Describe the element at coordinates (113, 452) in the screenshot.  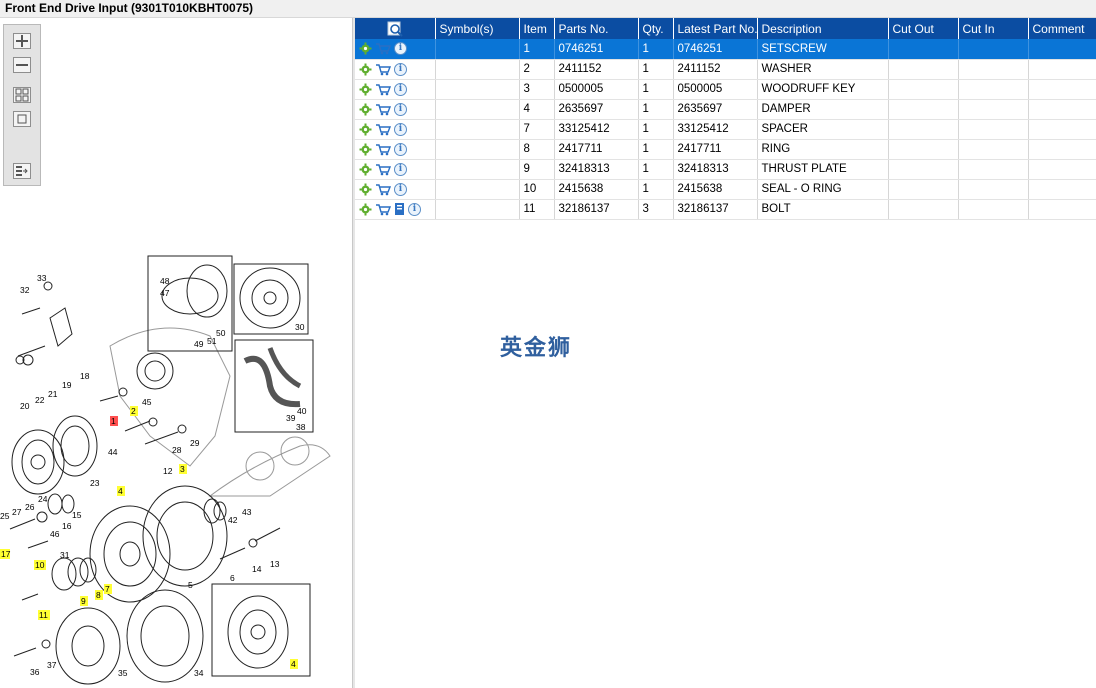
I see `callout: 44` at that location.